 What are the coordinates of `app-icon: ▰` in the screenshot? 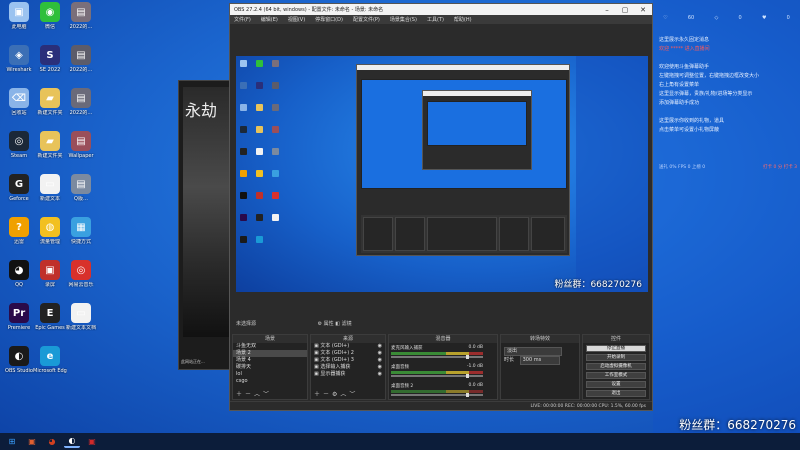 It's located at (50, 98).